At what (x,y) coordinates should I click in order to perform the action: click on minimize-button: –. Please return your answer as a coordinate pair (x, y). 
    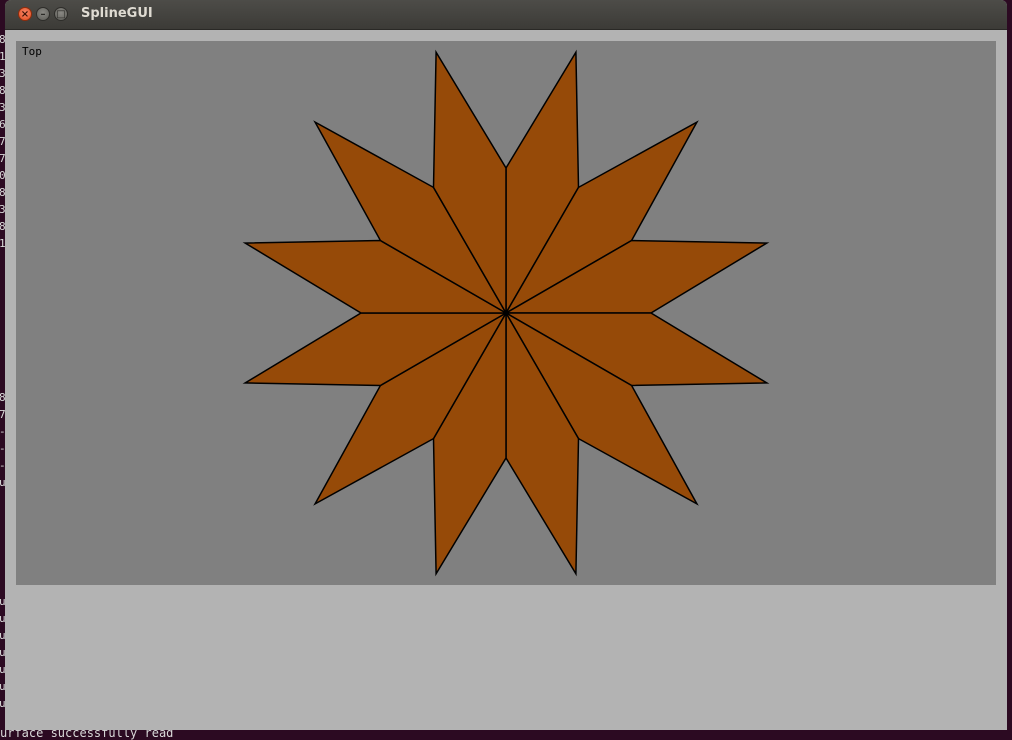
    Looking at the image, I should click on (43, 14).